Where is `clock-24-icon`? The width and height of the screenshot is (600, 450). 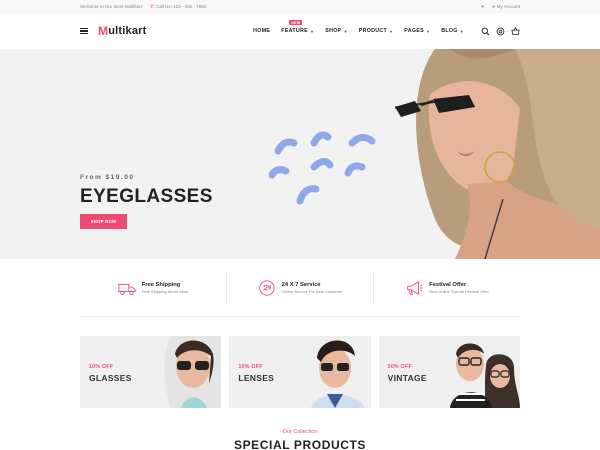 clock-24-icon is located at coordinates (267, 287).